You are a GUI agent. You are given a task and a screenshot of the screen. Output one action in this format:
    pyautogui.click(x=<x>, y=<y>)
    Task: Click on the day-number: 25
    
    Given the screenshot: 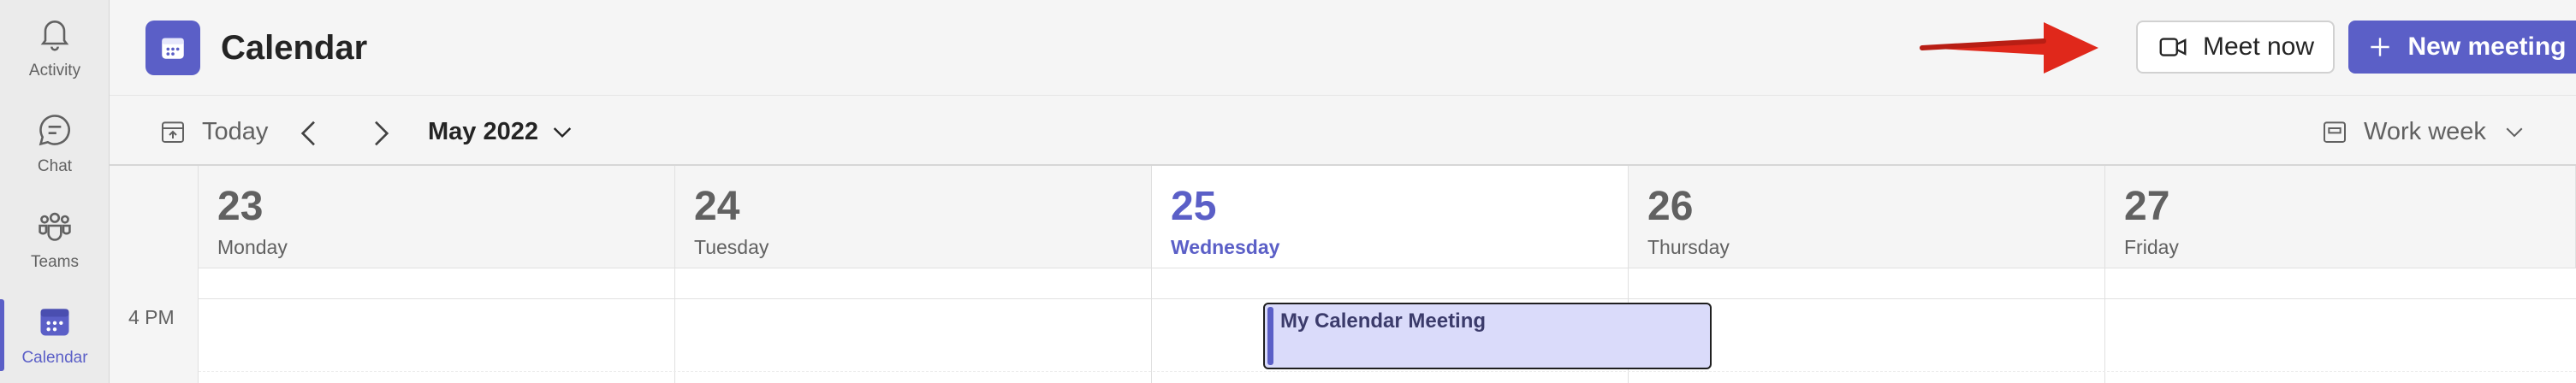 What is the action you would take?
    pyautogui.click(x=1194, y=206)
    